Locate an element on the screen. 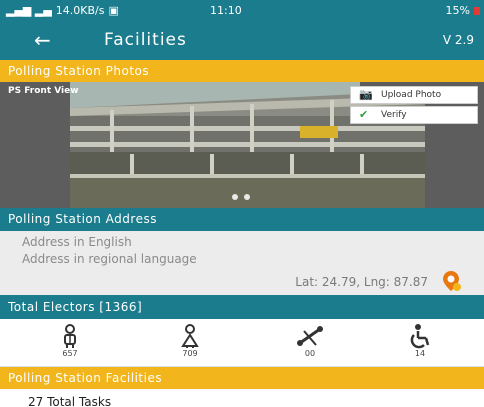 The height and width of the screenshot is (407, 484). pwd-count: 14 is located at coordinates (420, 340).